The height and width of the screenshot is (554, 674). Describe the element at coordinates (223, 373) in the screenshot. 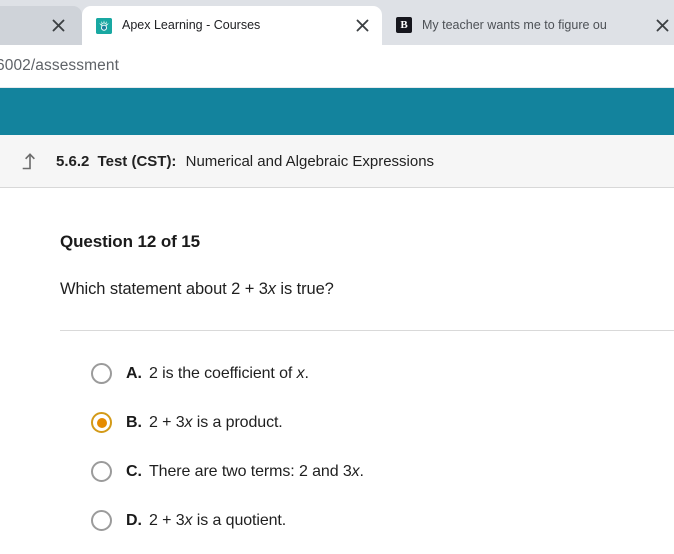

I see `option-text-part1: 2 is the coefficient of` at that location.